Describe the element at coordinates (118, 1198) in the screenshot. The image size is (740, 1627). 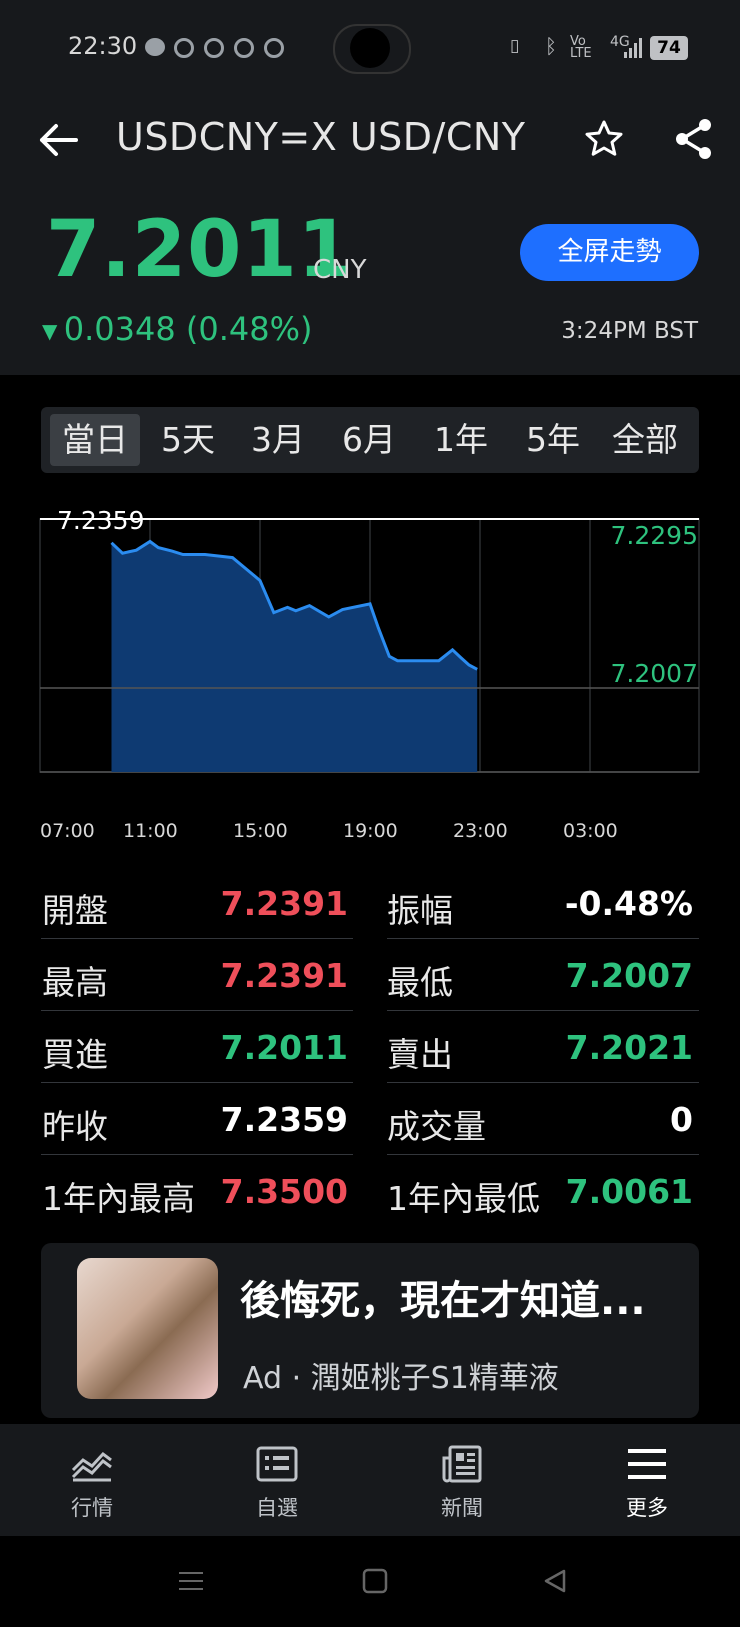
I see `stat-label: 1年內最高` at that location.